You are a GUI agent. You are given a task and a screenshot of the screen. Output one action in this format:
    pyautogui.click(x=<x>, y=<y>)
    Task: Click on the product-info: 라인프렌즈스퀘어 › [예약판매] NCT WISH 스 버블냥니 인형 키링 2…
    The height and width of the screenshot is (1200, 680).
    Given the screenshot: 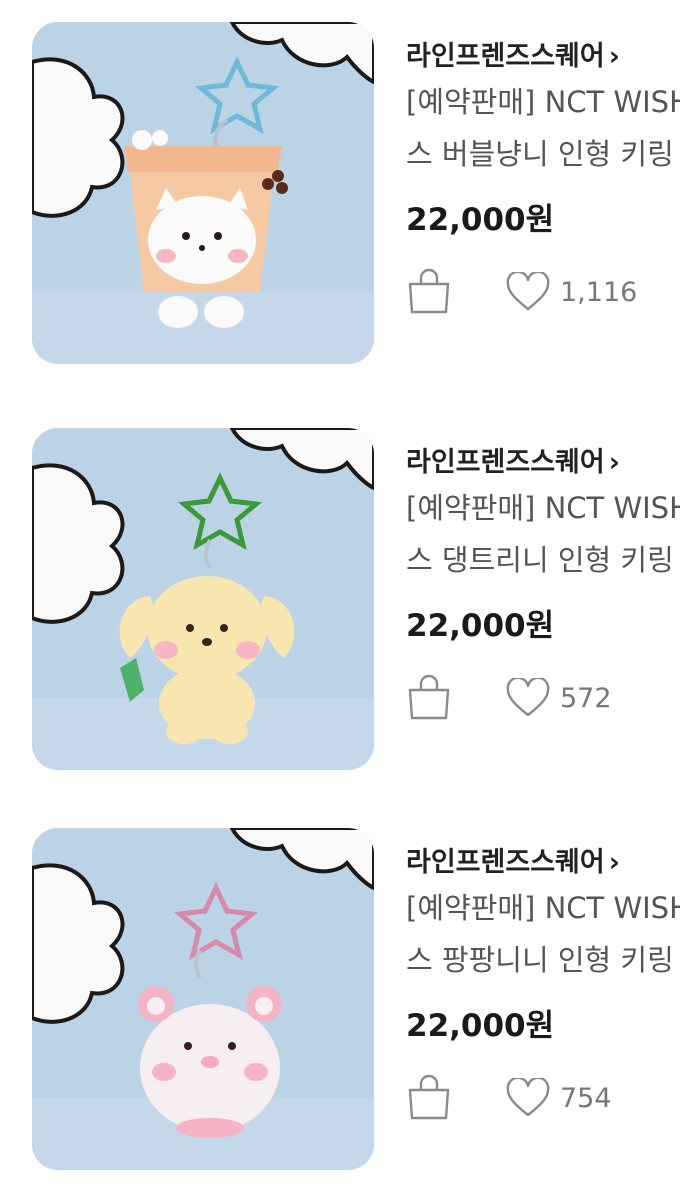 What is the action you would take?
    pyautogui.click(x=543, y=193)
    